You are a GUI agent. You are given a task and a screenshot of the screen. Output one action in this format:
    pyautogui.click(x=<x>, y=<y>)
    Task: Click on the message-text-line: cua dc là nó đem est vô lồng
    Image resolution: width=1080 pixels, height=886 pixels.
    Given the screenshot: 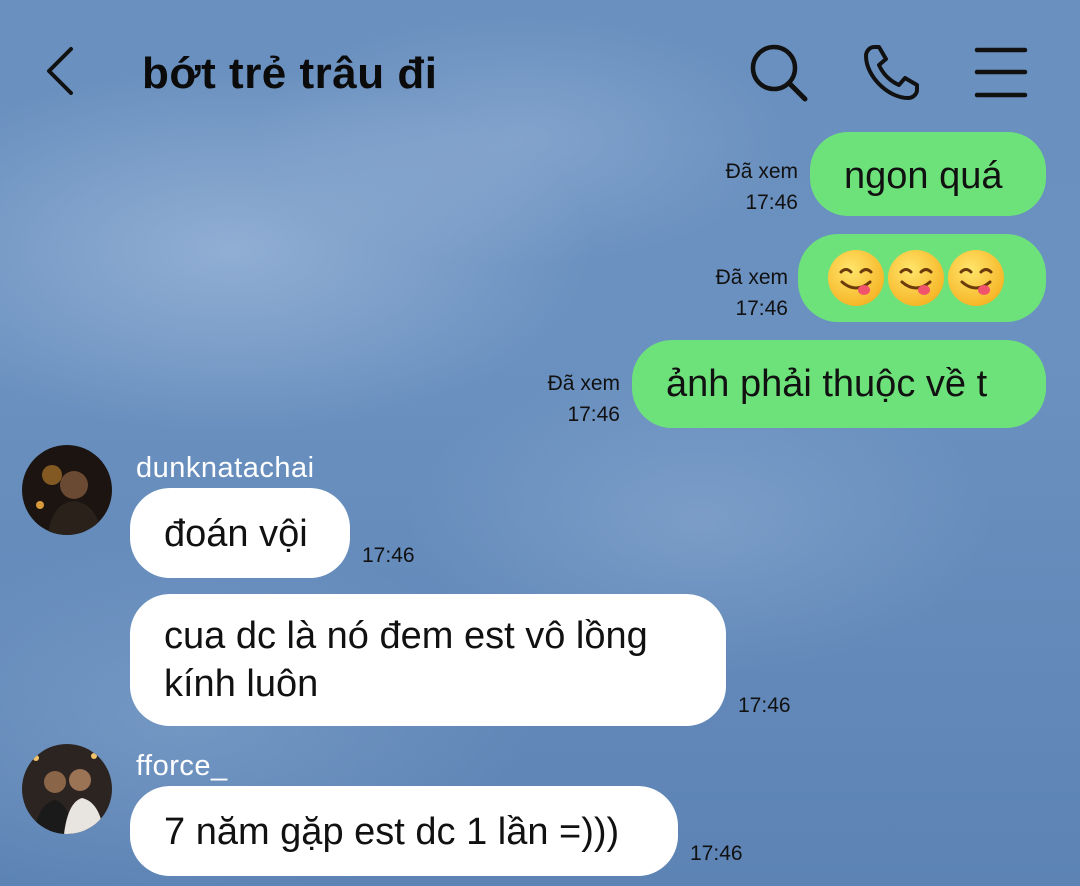 What is the action you would take?
    pyautogui.click(x=406, y=636)
    